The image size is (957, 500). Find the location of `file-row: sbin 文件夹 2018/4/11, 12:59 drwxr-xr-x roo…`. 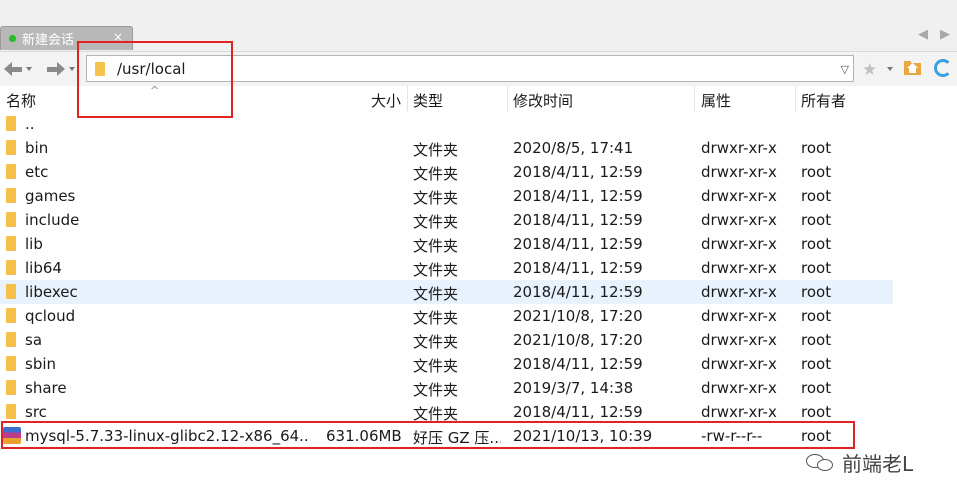

file-row: sbin 文件夹 2018/4/11, 12:59 drwxr-xr-x roo… is located at coordinates (478, 364).